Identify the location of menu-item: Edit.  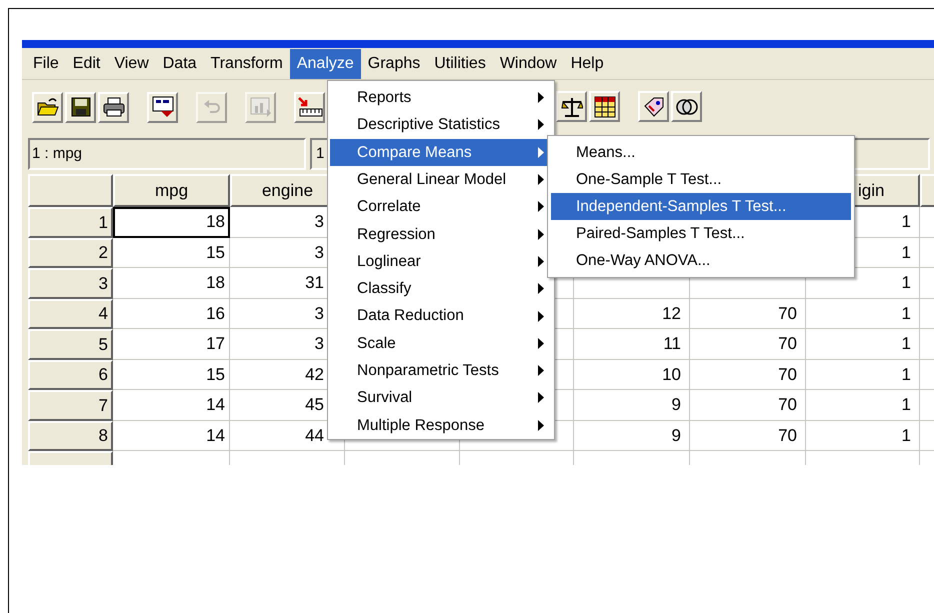
(87, 63).